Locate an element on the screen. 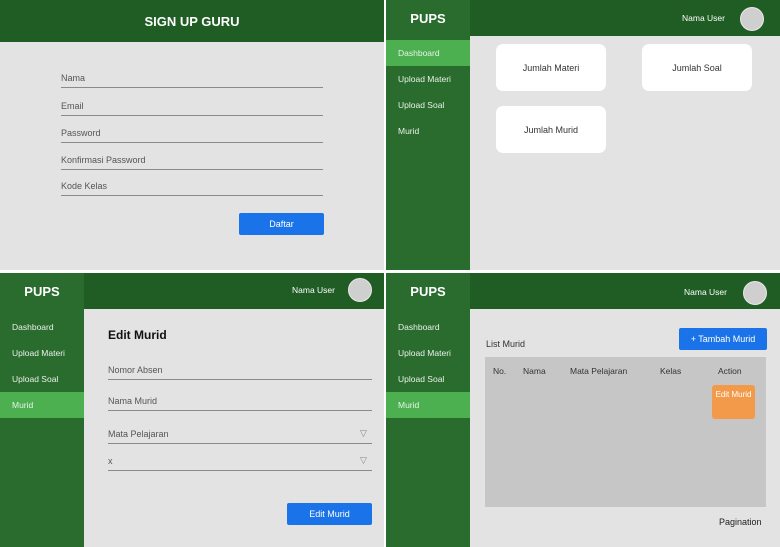  signup-header: SIGN UP GURU is located at coordinates (192, 21).